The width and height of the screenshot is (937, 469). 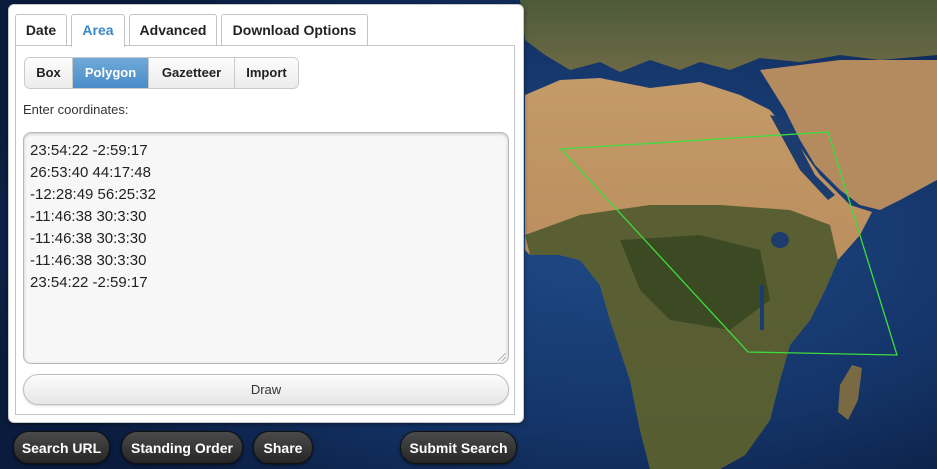 What do you see at coordinates (111, 73) in the screenshot?
I see `subtab-polygon: Polygon` at bounding box center [111, 73].